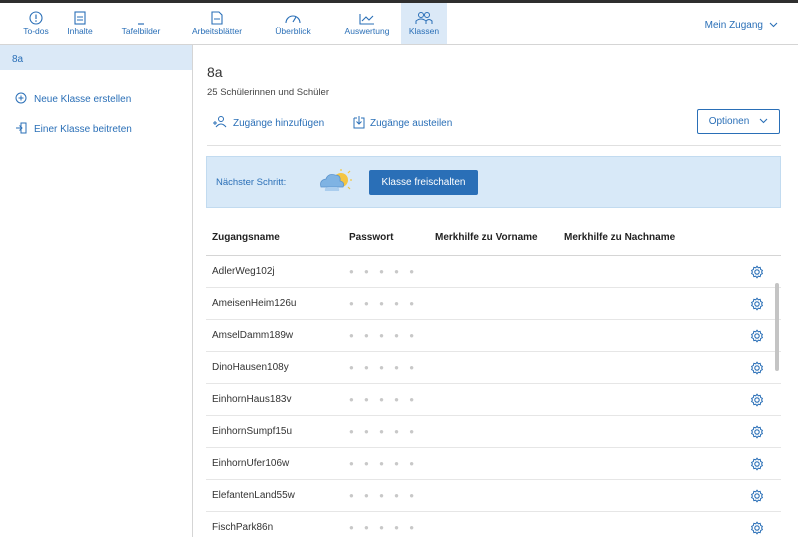  What do you see at coordinates (251, 463) in the screenshot?
I see `access-name: EinhornUfer106w` at bounding box center [251, 463].